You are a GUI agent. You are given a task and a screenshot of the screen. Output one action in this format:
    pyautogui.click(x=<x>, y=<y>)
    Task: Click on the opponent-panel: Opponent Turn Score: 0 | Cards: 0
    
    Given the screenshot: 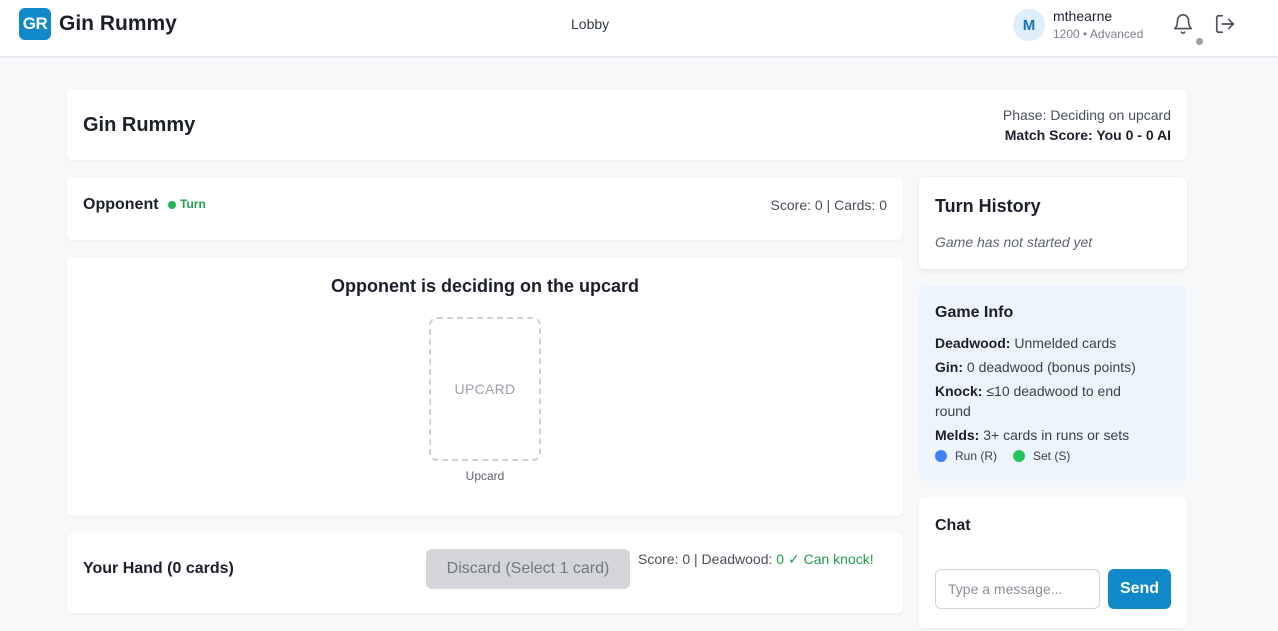 What is the action you would take?
    pyautogui.click(x=485, y=208)
    